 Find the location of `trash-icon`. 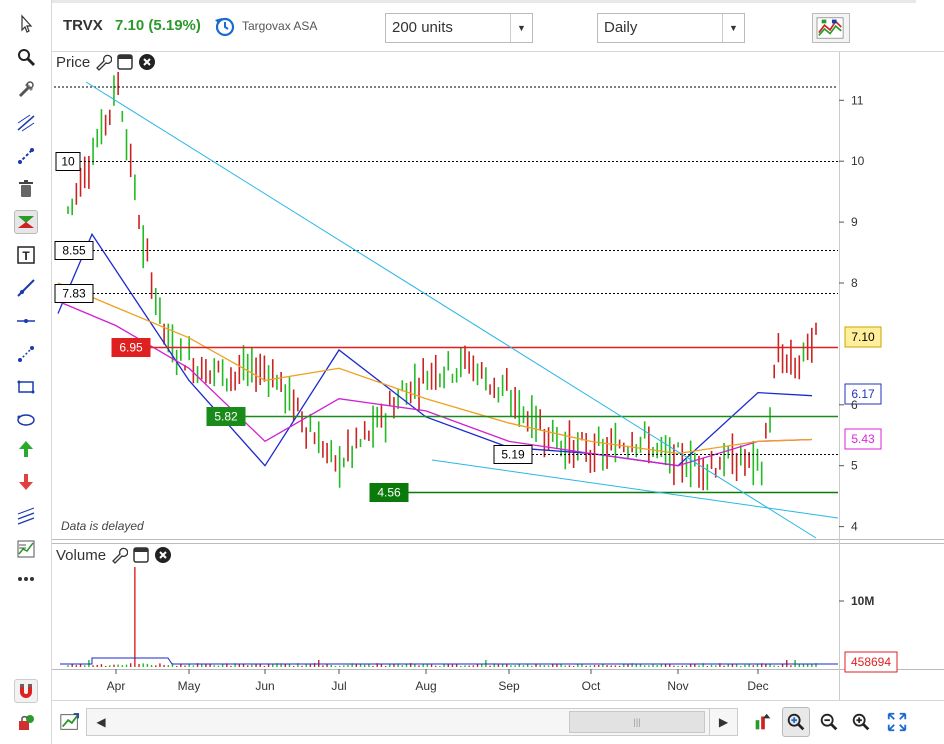

trash-icon is located at coordinates (26, 189).